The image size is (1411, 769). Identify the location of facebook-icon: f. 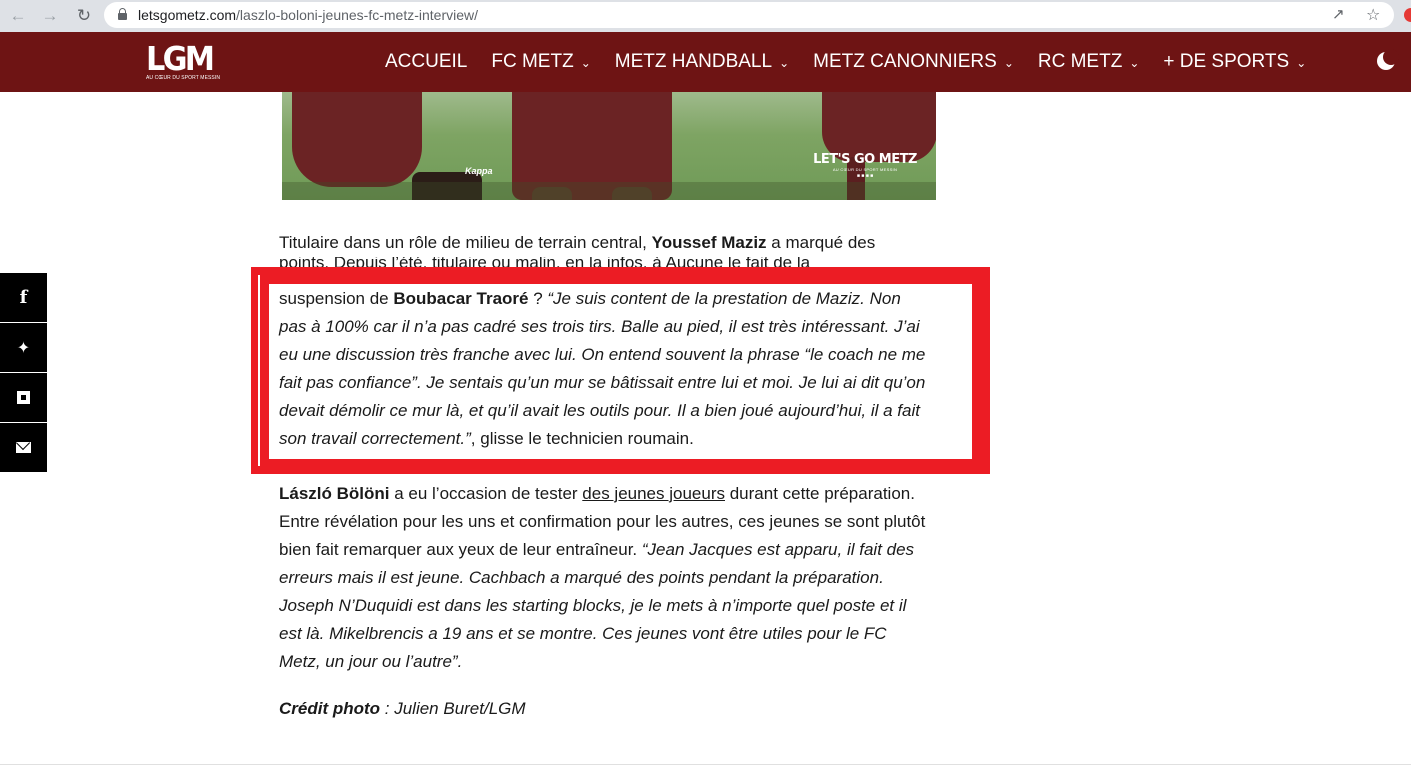
(23, 297).